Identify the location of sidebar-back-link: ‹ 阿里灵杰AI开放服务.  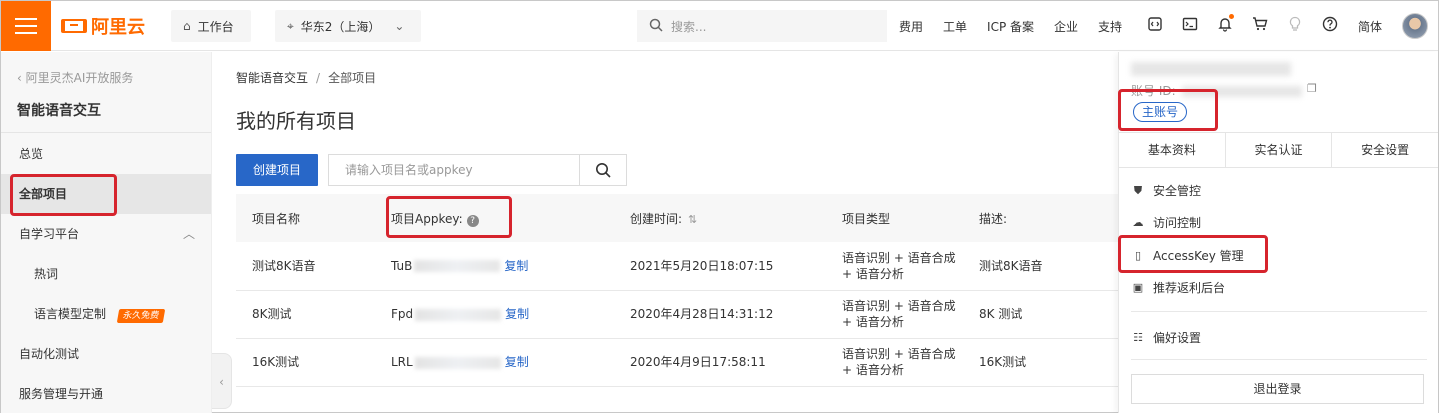
(75, 77).